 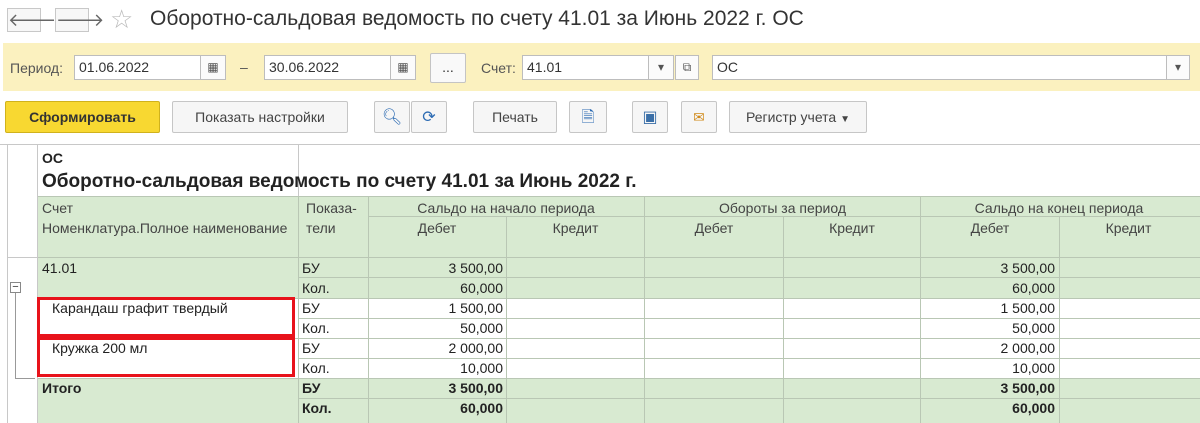 I want to click on search-refresh-icon: ⟳, so click(x=429, y=117).